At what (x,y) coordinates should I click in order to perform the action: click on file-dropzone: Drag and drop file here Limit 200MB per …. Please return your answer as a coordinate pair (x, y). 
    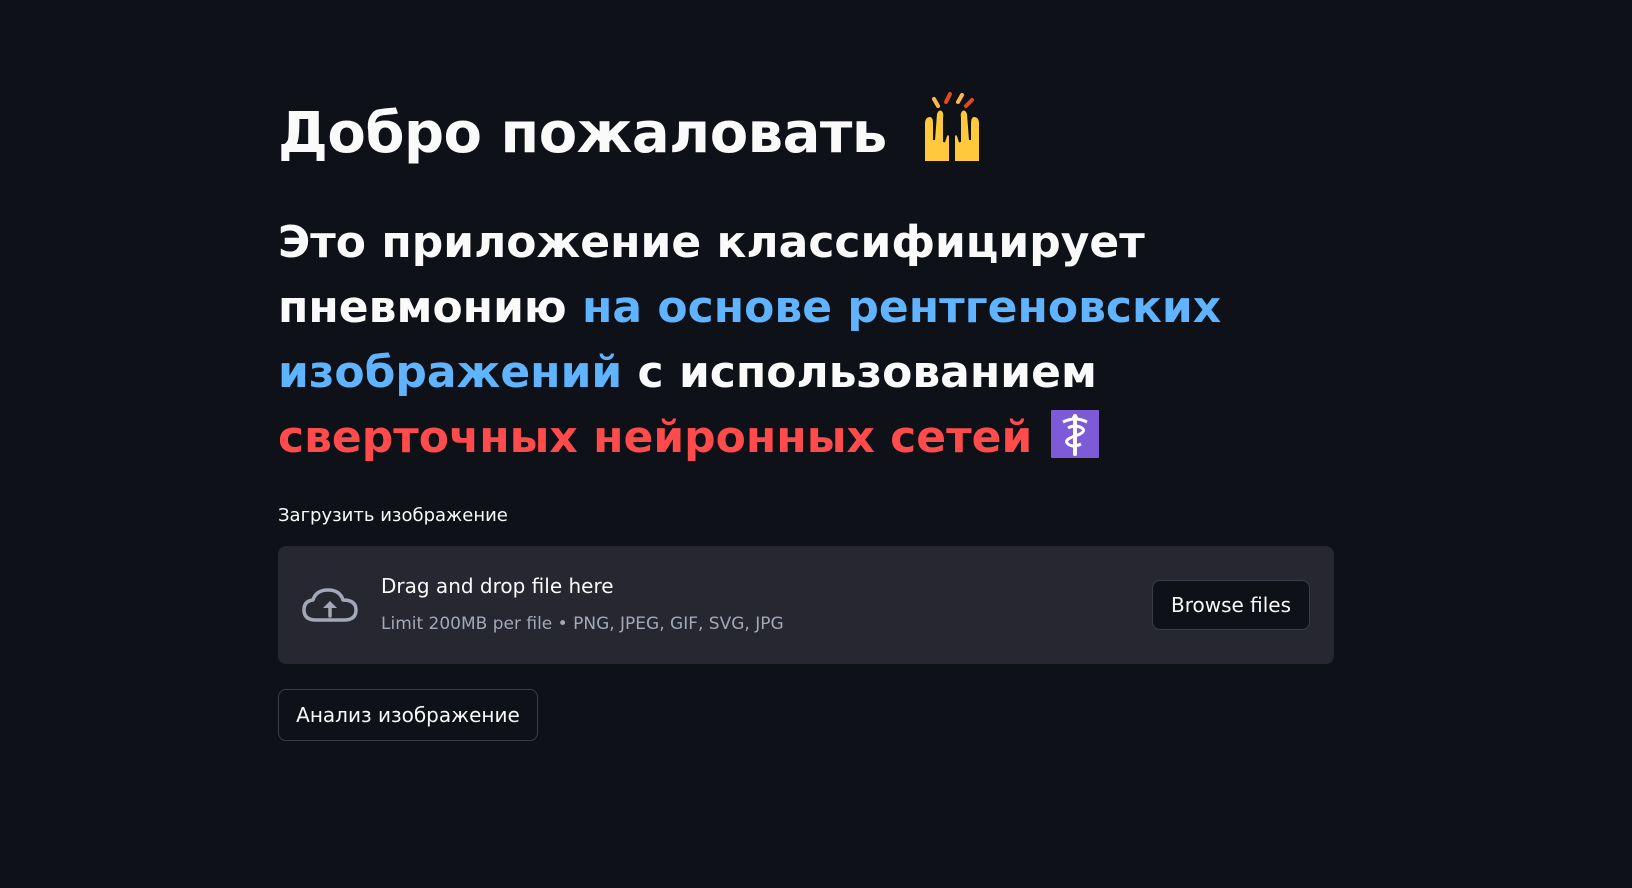
    Looking at the image, I should click on (806, 605).